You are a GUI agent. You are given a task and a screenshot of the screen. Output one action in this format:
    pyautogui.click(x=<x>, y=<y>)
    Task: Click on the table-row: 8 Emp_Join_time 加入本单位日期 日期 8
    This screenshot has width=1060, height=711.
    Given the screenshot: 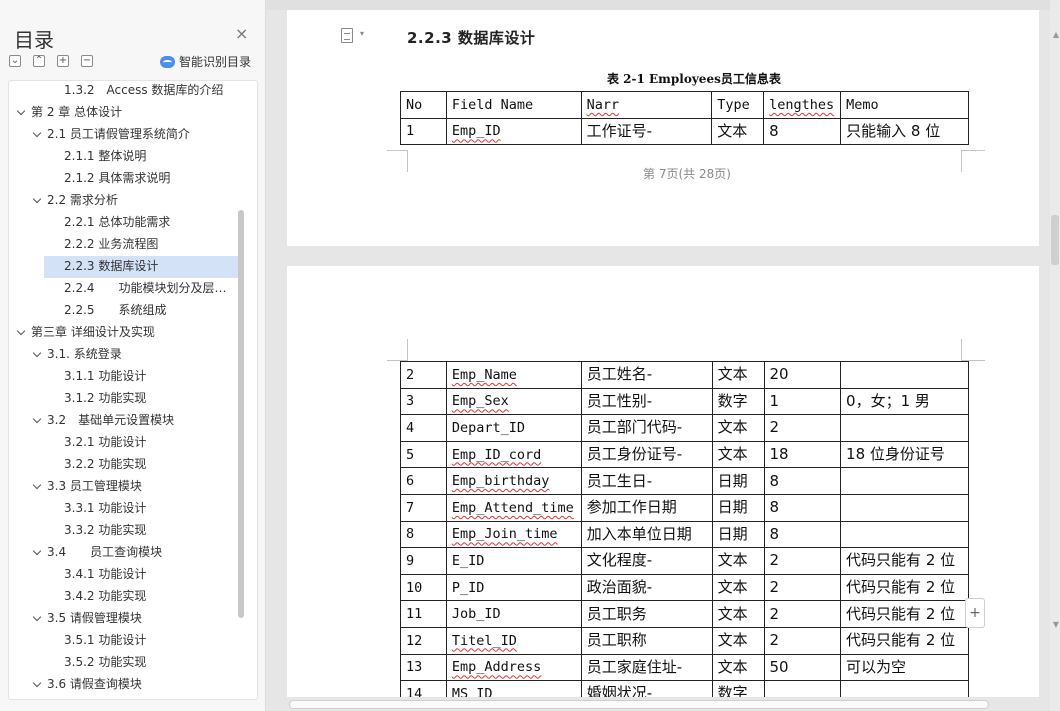 What is the action you would take?
    pyautogui.click(x=684, y=534)
    